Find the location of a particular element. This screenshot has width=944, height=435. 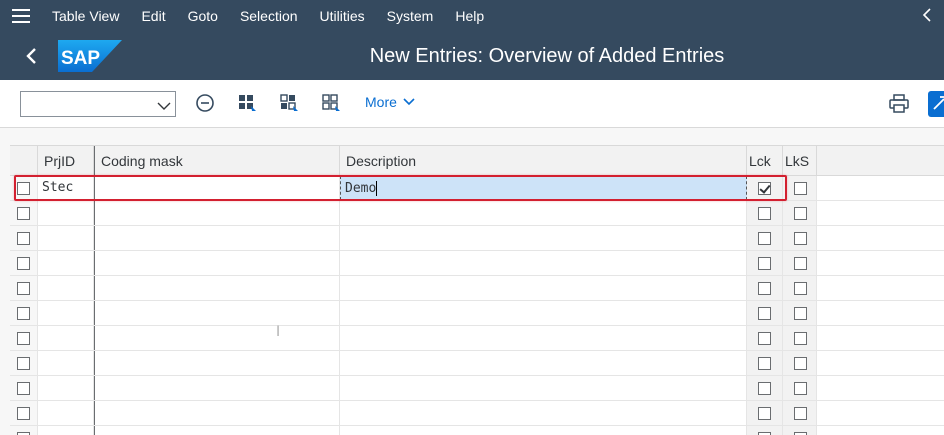

menu-edit: Edit is located at coordinates (153, 16).